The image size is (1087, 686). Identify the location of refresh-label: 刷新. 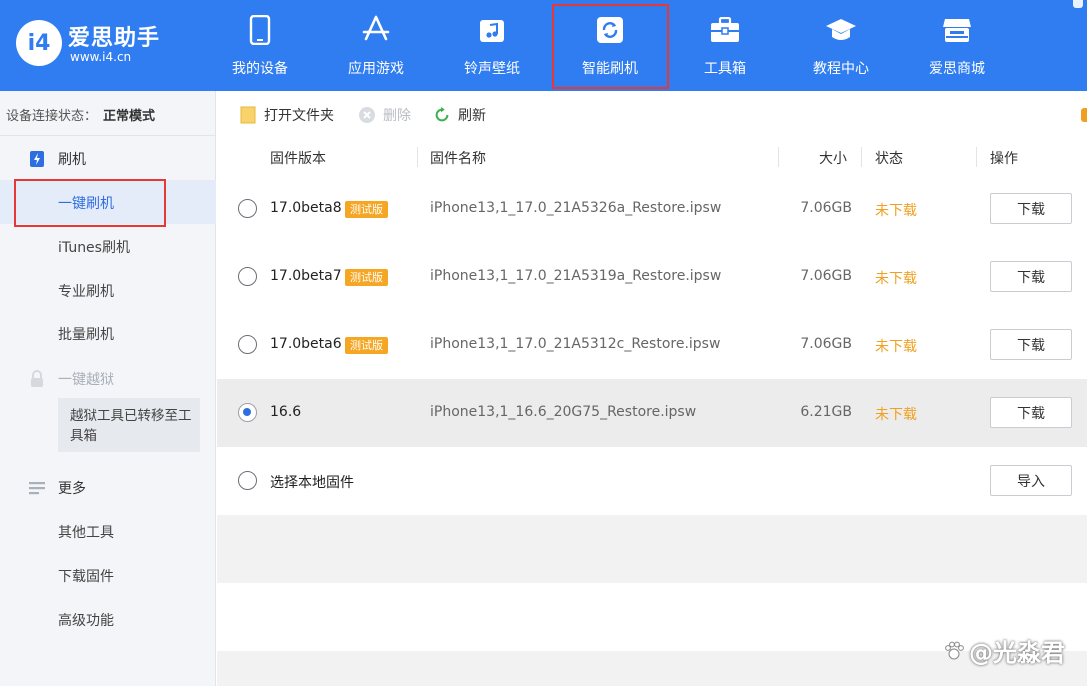
(472, 116).